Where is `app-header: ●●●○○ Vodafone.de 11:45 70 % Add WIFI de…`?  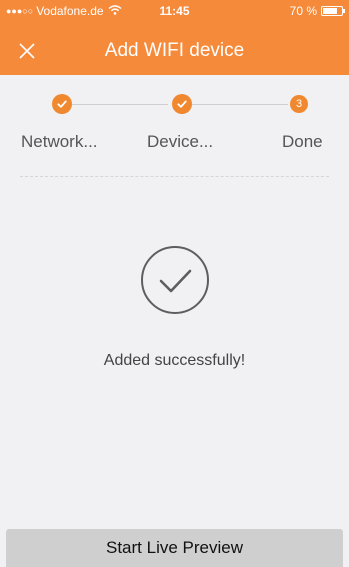
app-header: ●●●○○ Vodafone.de 11:45 70 % Add WIFI de… is located at coordinates (174, 37).